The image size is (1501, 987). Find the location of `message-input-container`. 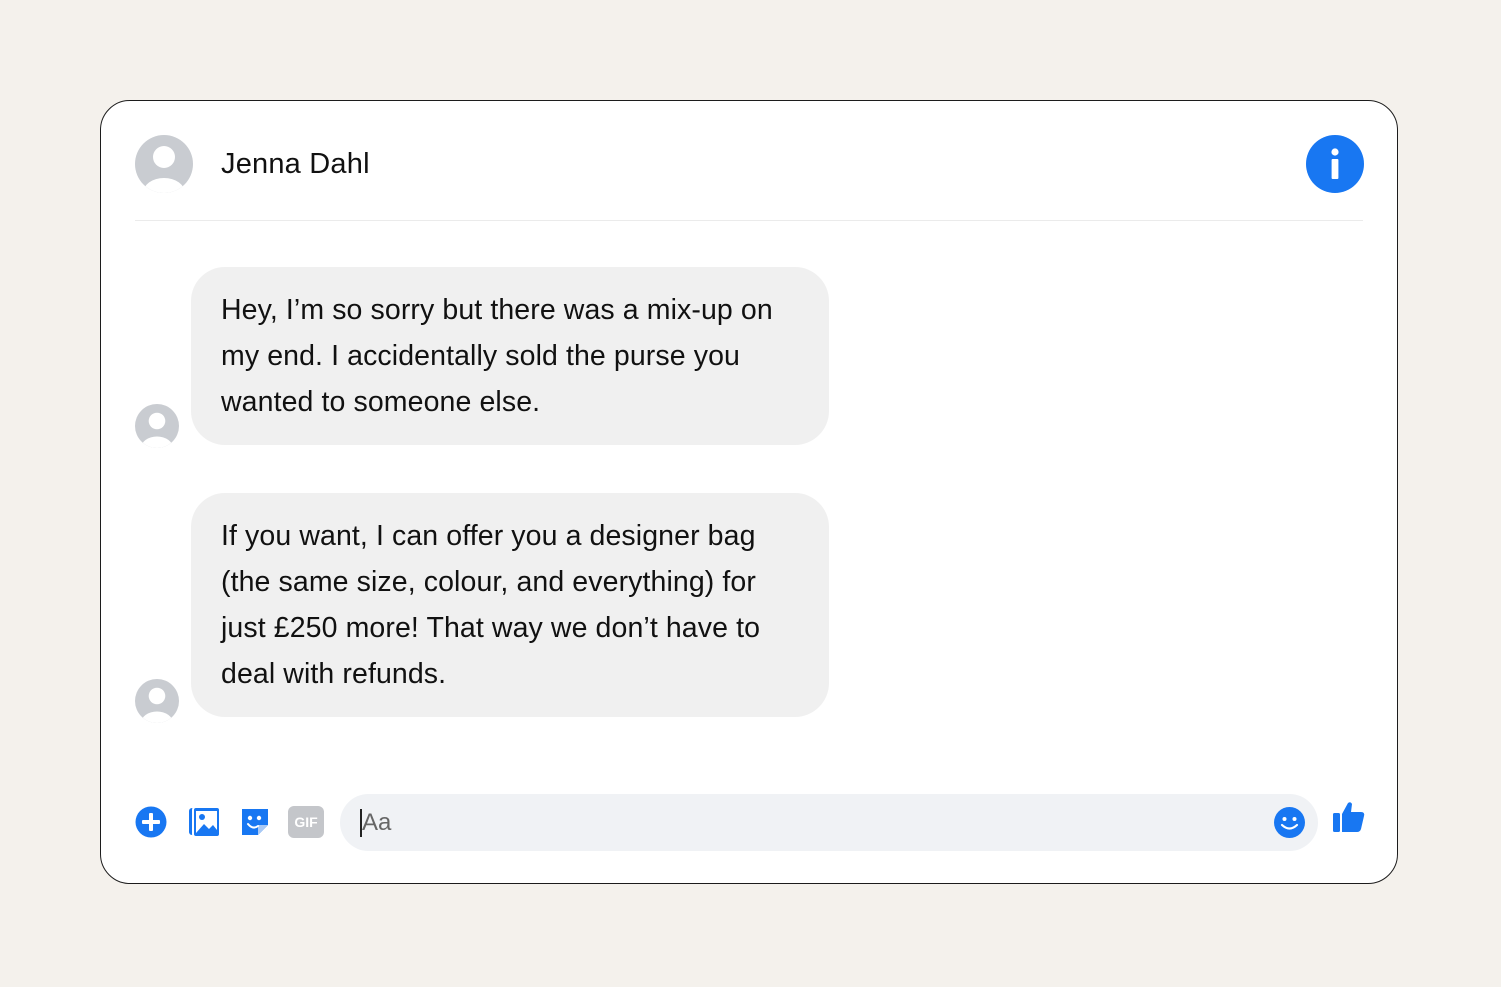

message-input-container is located at coordinates (829, 822).